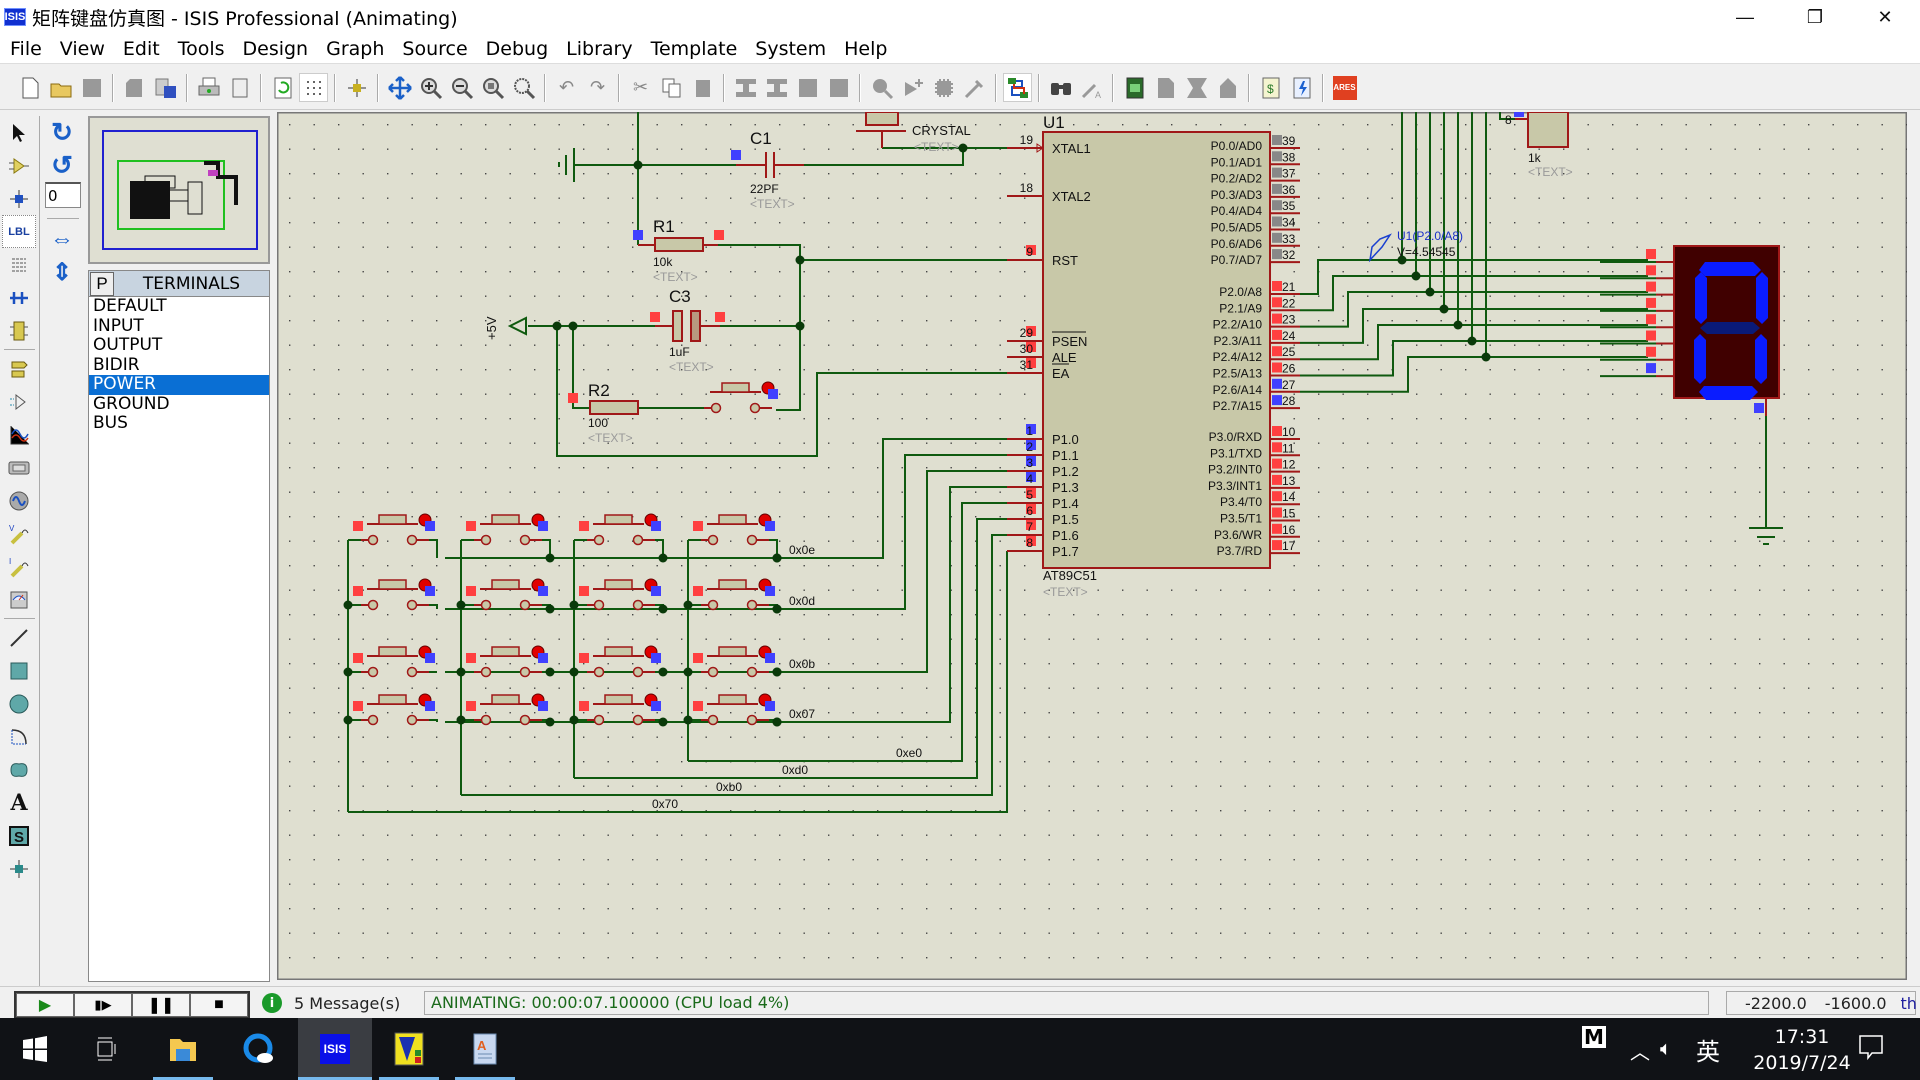  What do you see at coordinates (19, 132) in the screenshot?
I see `selection-mode-icon` at bounding box center [19, 132].